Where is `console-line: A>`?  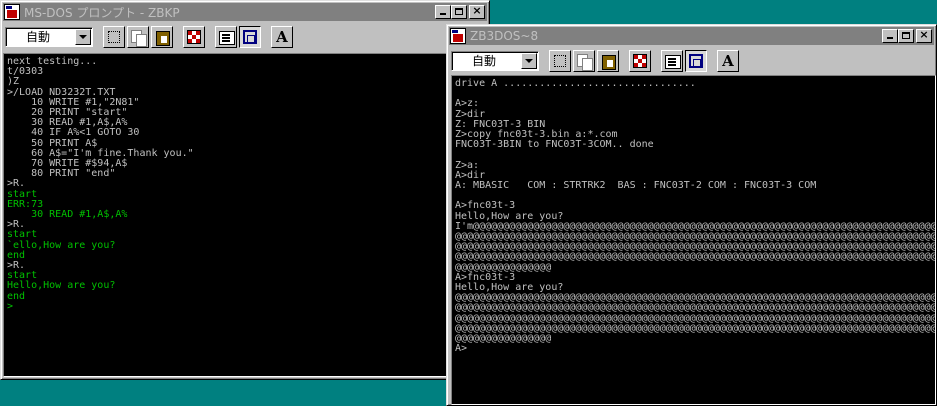
console-line: A> is located at coordinates (461, 349).